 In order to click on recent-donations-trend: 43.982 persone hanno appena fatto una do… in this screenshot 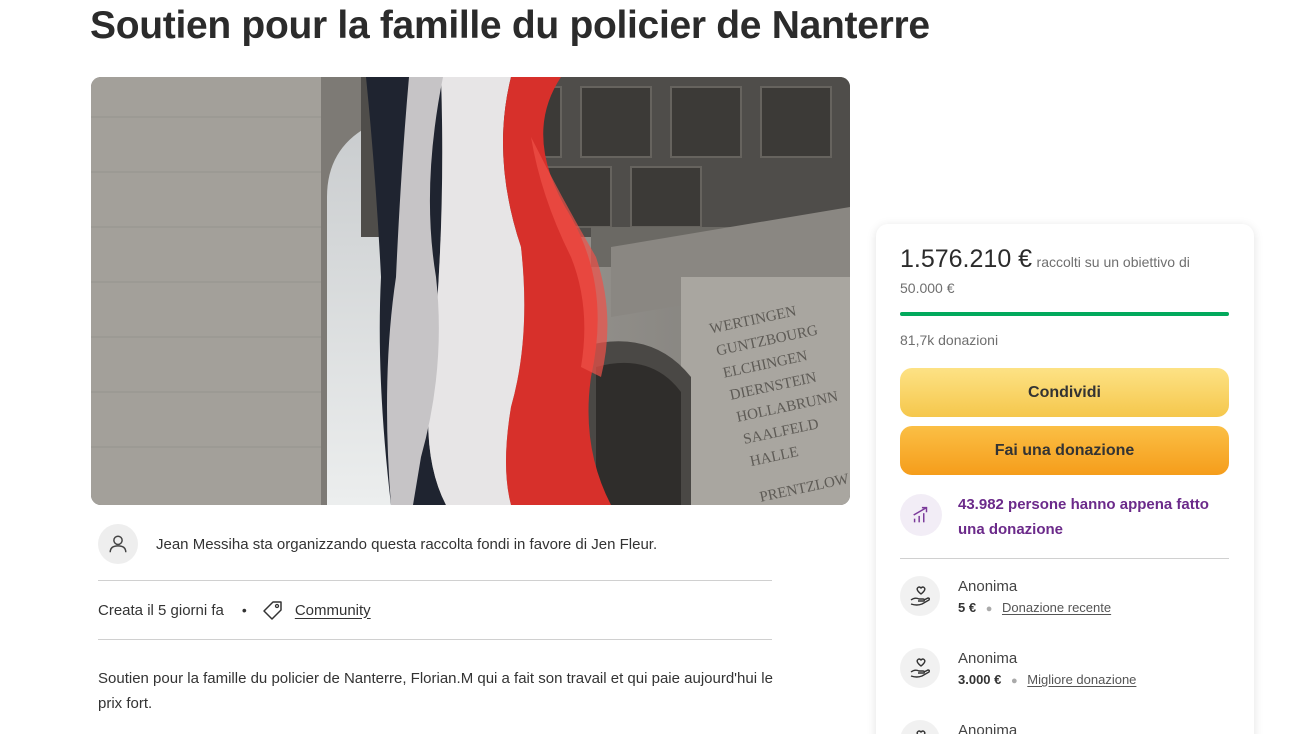, I will do `click(1064, 517)`.